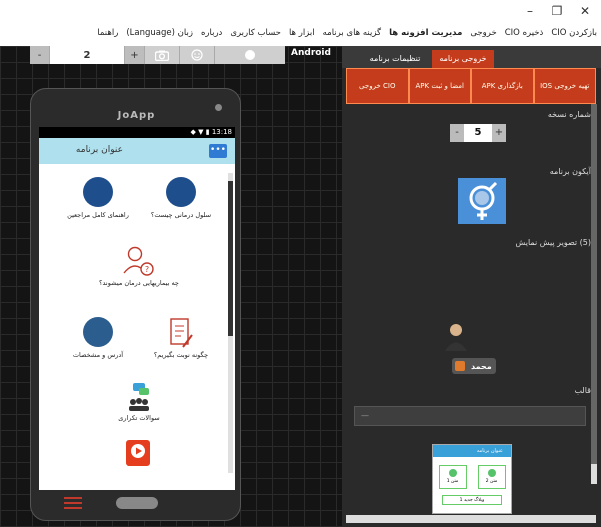 Image resolution: width=601 pixels, height=527 pixels. I want to click on app-icon-preview, so click(482, 201).